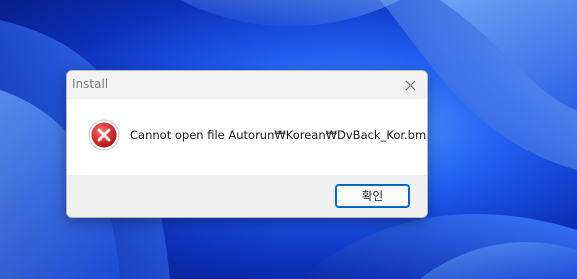 The image size is (577, 279). What do you see at coordinates (247, 196) in the screenshot?
I see `dialog-footer: 확인` at bounding box center [247, 196].